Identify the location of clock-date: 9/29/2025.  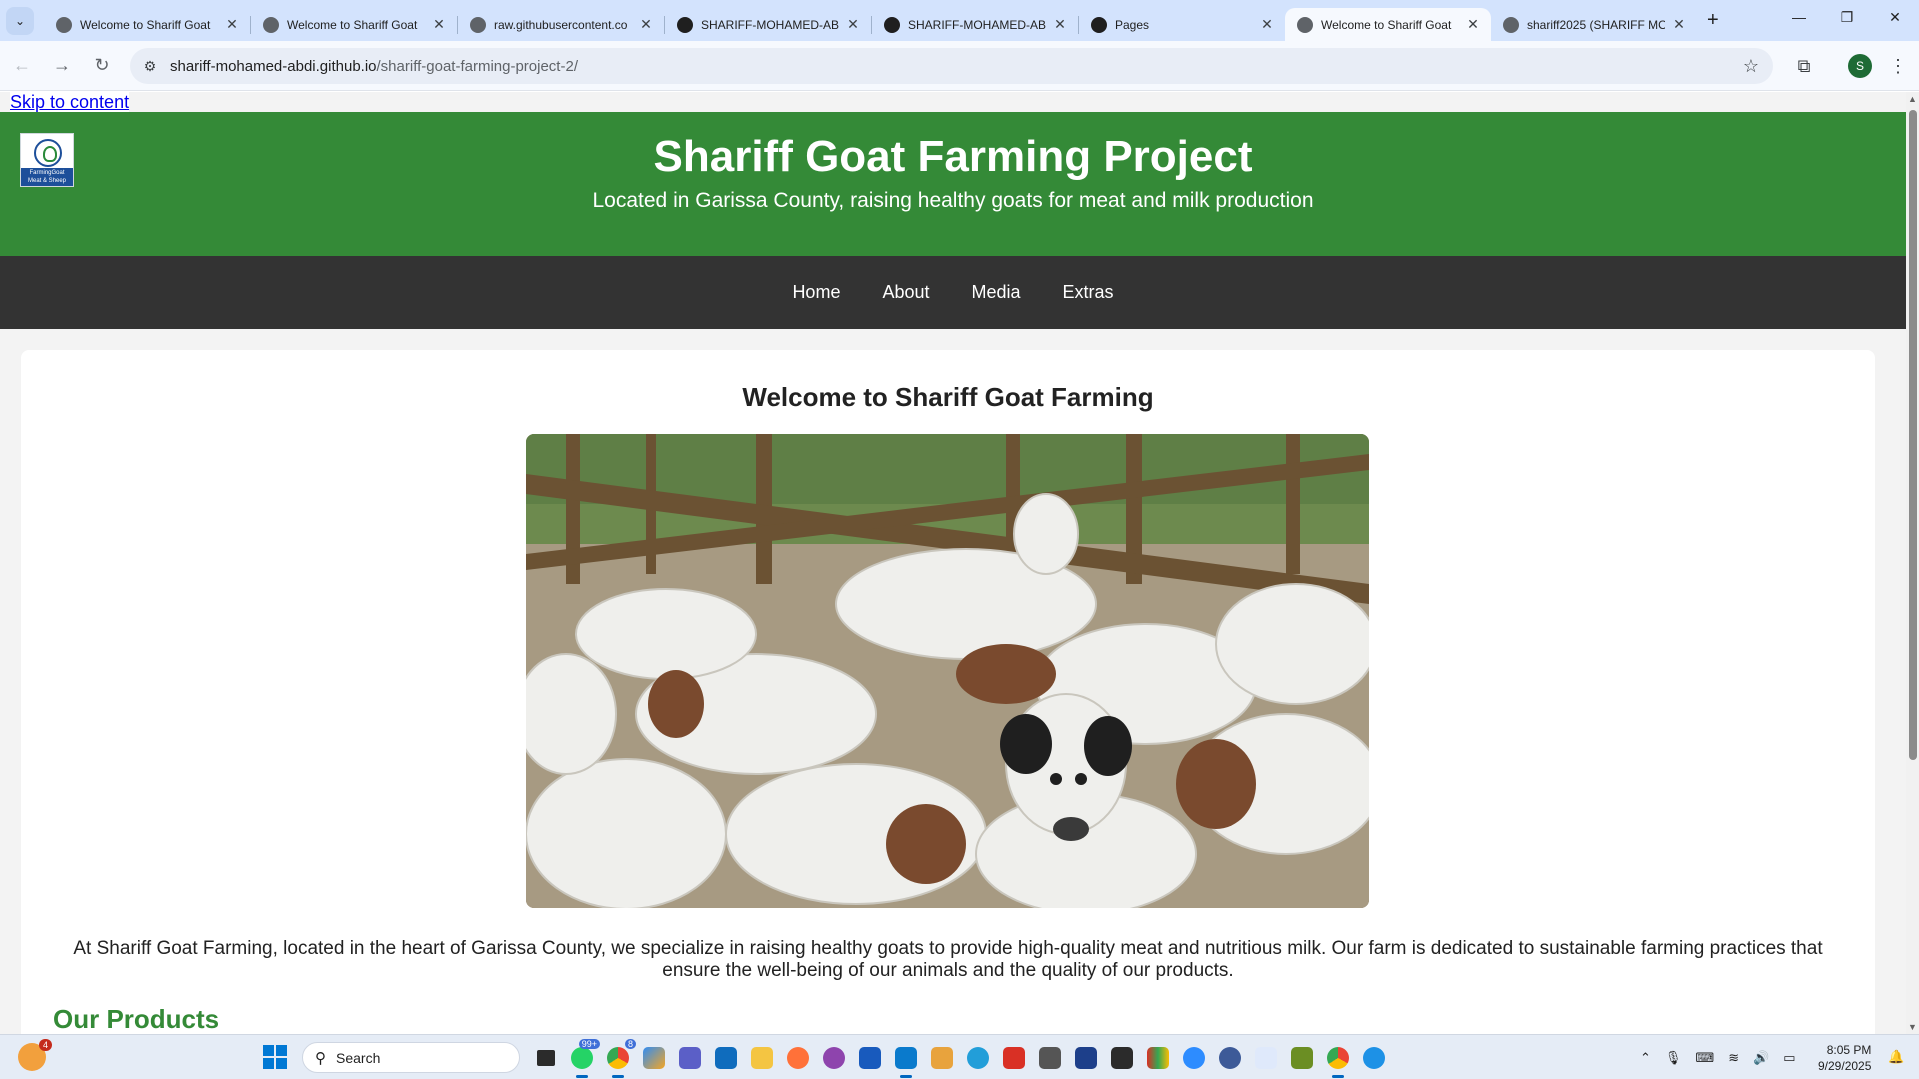
(1845, 1066).